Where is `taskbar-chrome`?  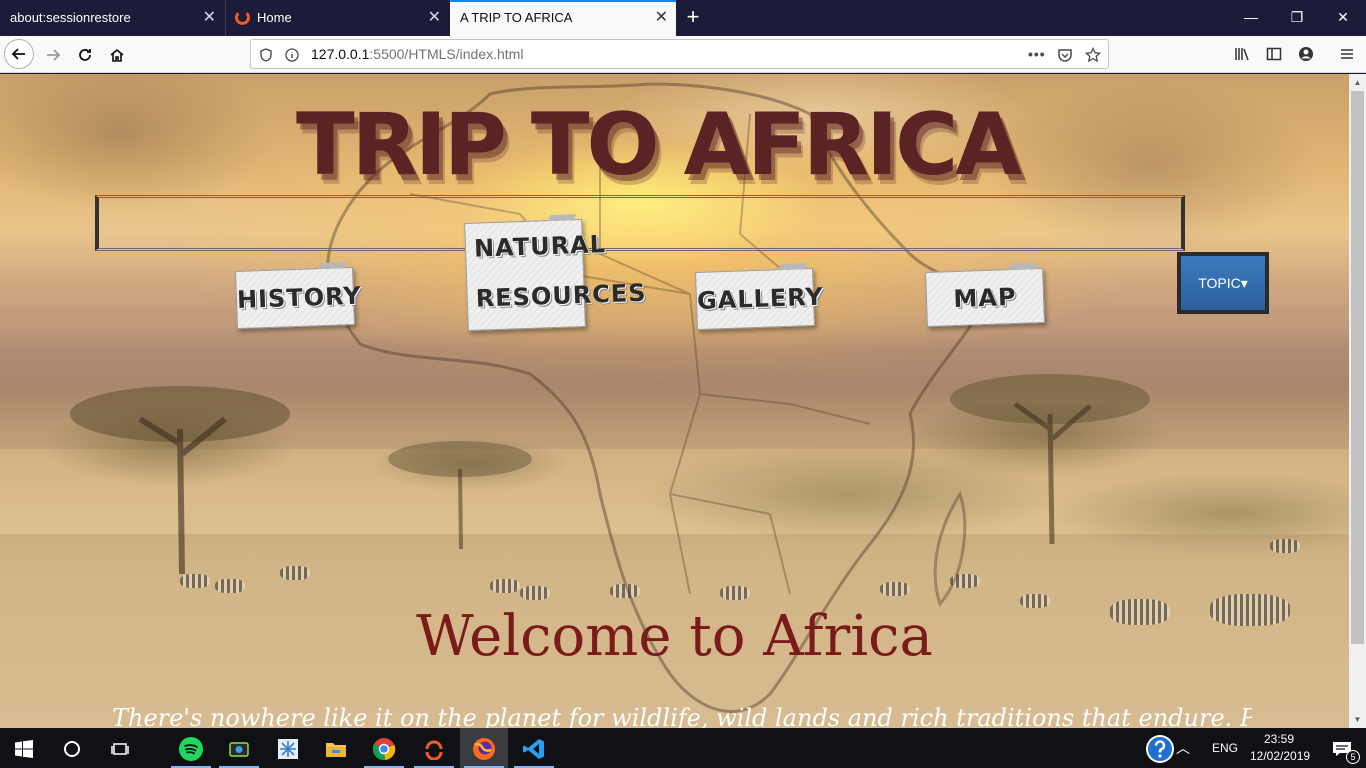 taskbar-chrome is located at coordinates (384, 748).